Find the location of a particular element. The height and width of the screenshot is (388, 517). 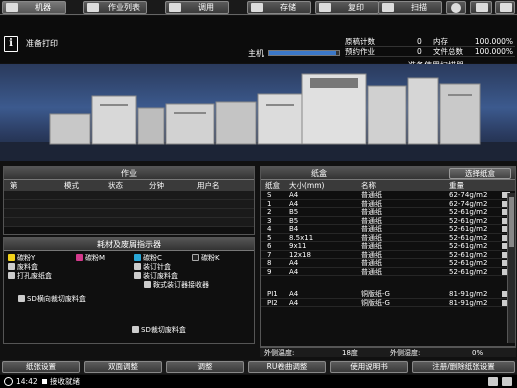

waste-icon is located at coordinates (11, 266).